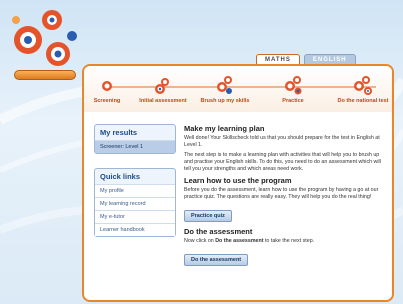 The image size is (403, 304). What do you see at coordinates (135, 139) in the screenshot?
I see `results-box: My results Screener: Level 1` at bounding box center [135, 139].